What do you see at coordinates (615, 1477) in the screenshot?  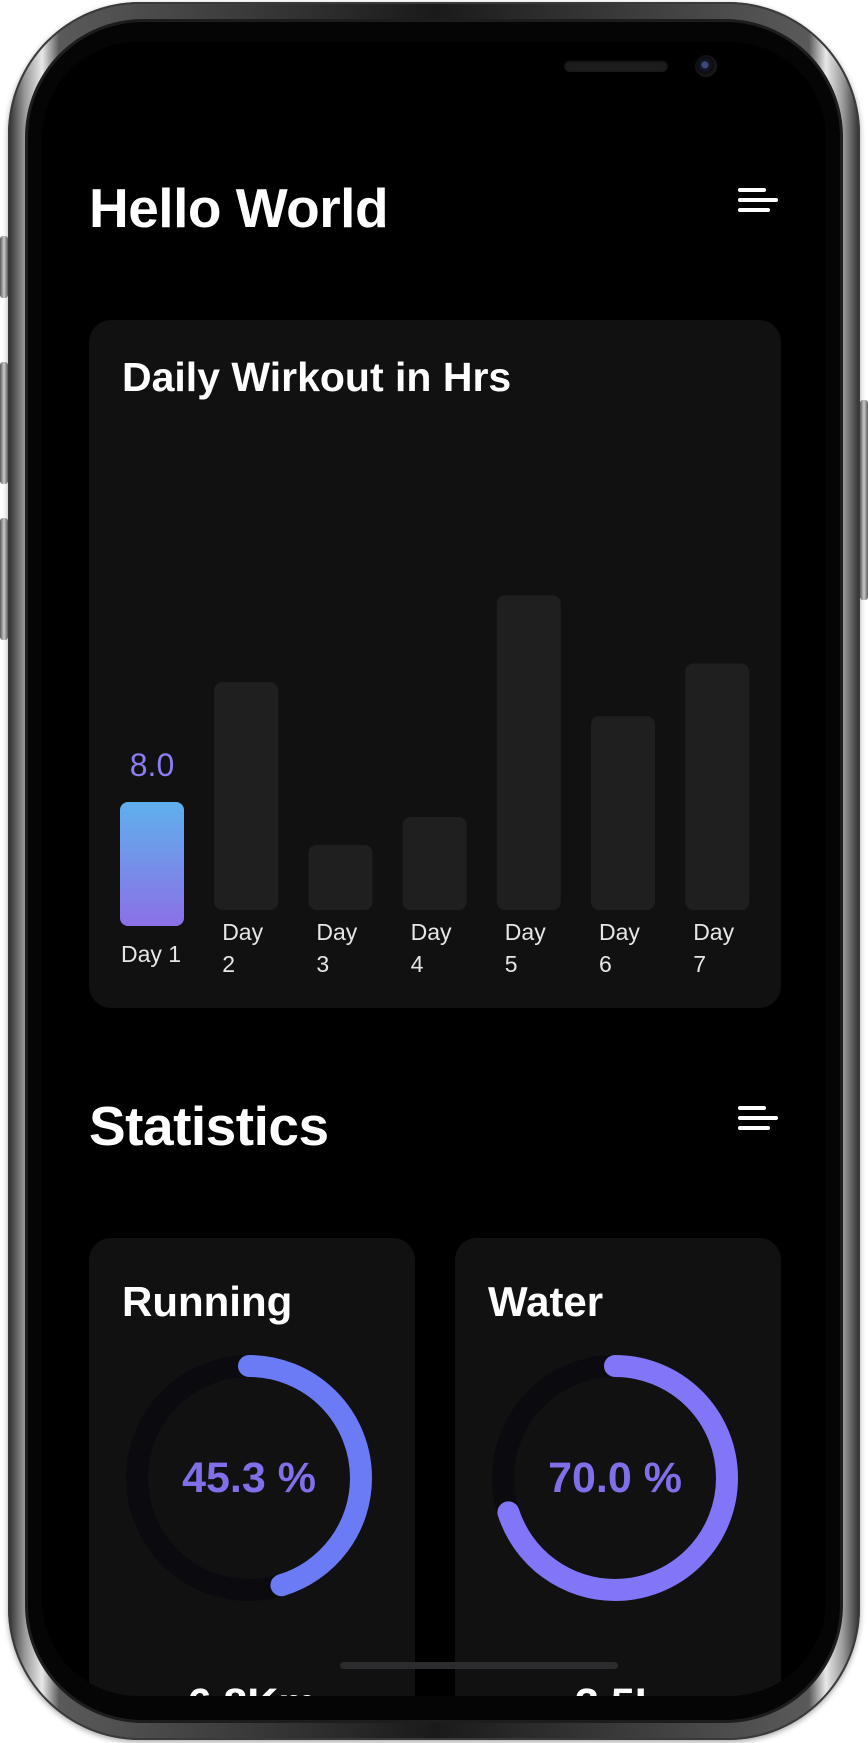 I see `water-percent: 70.0 %` at bounding box center [615, 1477].